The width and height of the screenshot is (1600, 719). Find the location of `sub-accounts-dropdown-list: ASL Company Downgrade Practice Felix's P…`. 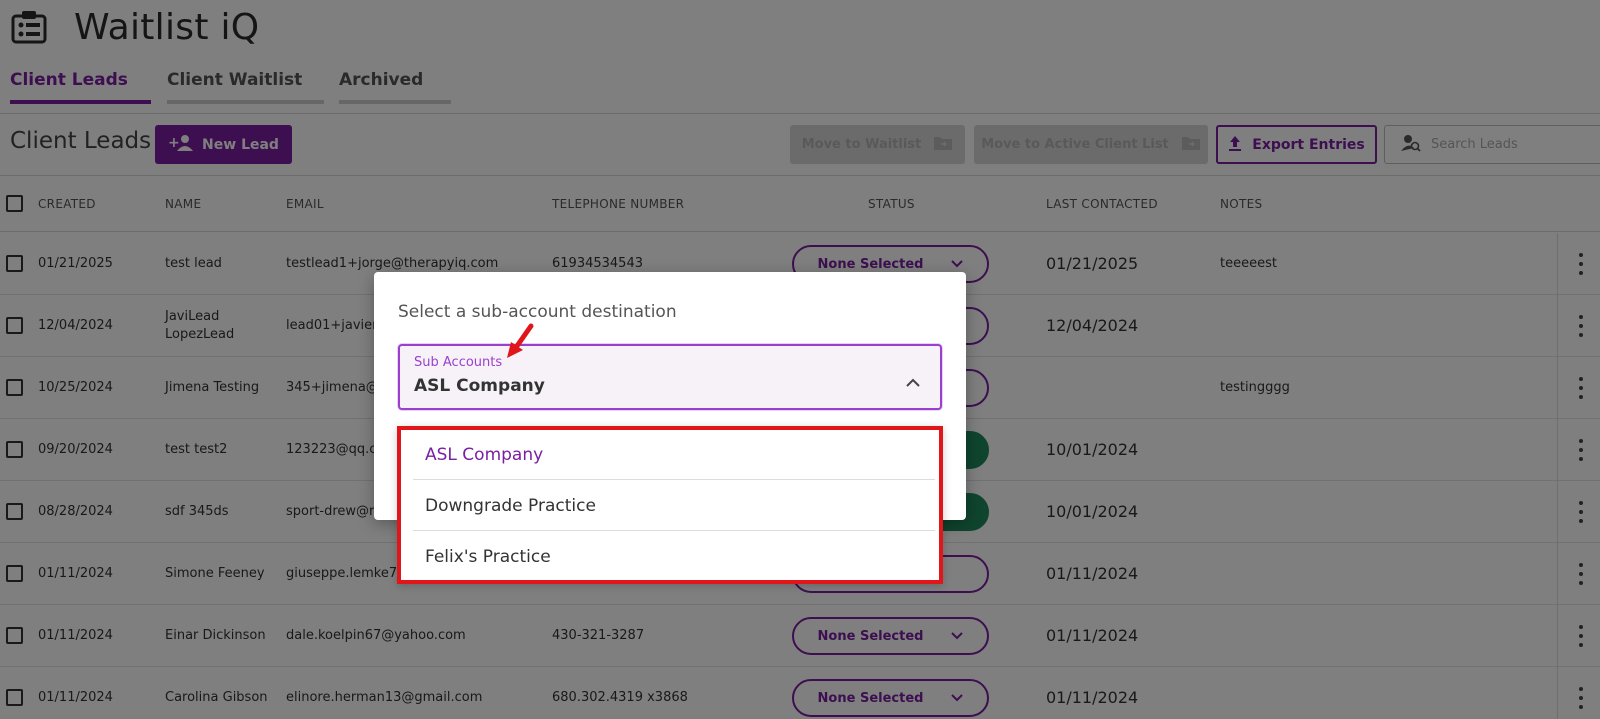

sub-accounts-dropdown-list: ASL Company Downgrade Practice Felix's P… is located at coordinates (670, 505).